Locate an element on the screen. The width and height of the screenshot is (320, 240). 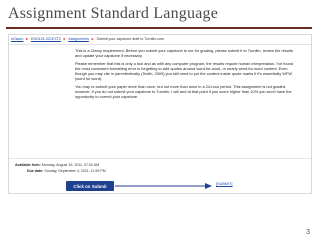
click-on-submit-callout: Click on Submit is located at coordinates (90, 186).